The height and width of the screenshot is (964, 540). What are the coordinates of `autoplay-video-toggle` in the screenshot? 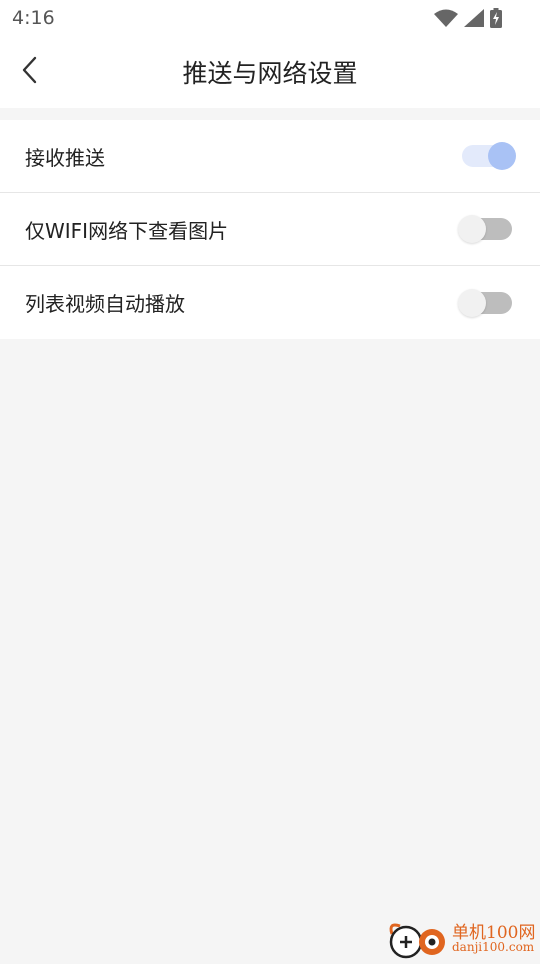 It's located at (487, 303).